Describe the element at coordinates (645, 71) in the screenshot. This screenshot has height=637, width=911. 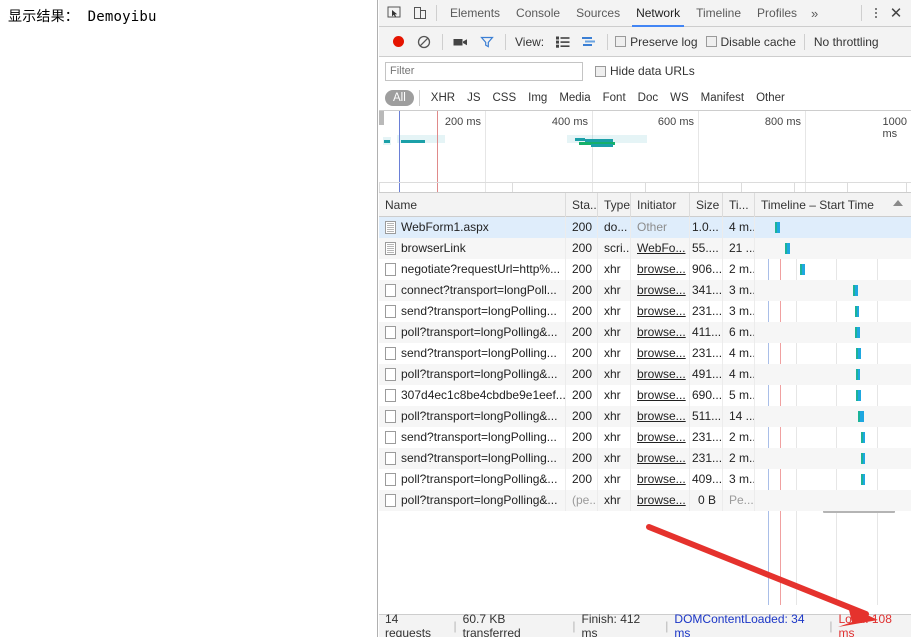
I see `hide-data-urls-checkbox: Hide data URLs` at that location.